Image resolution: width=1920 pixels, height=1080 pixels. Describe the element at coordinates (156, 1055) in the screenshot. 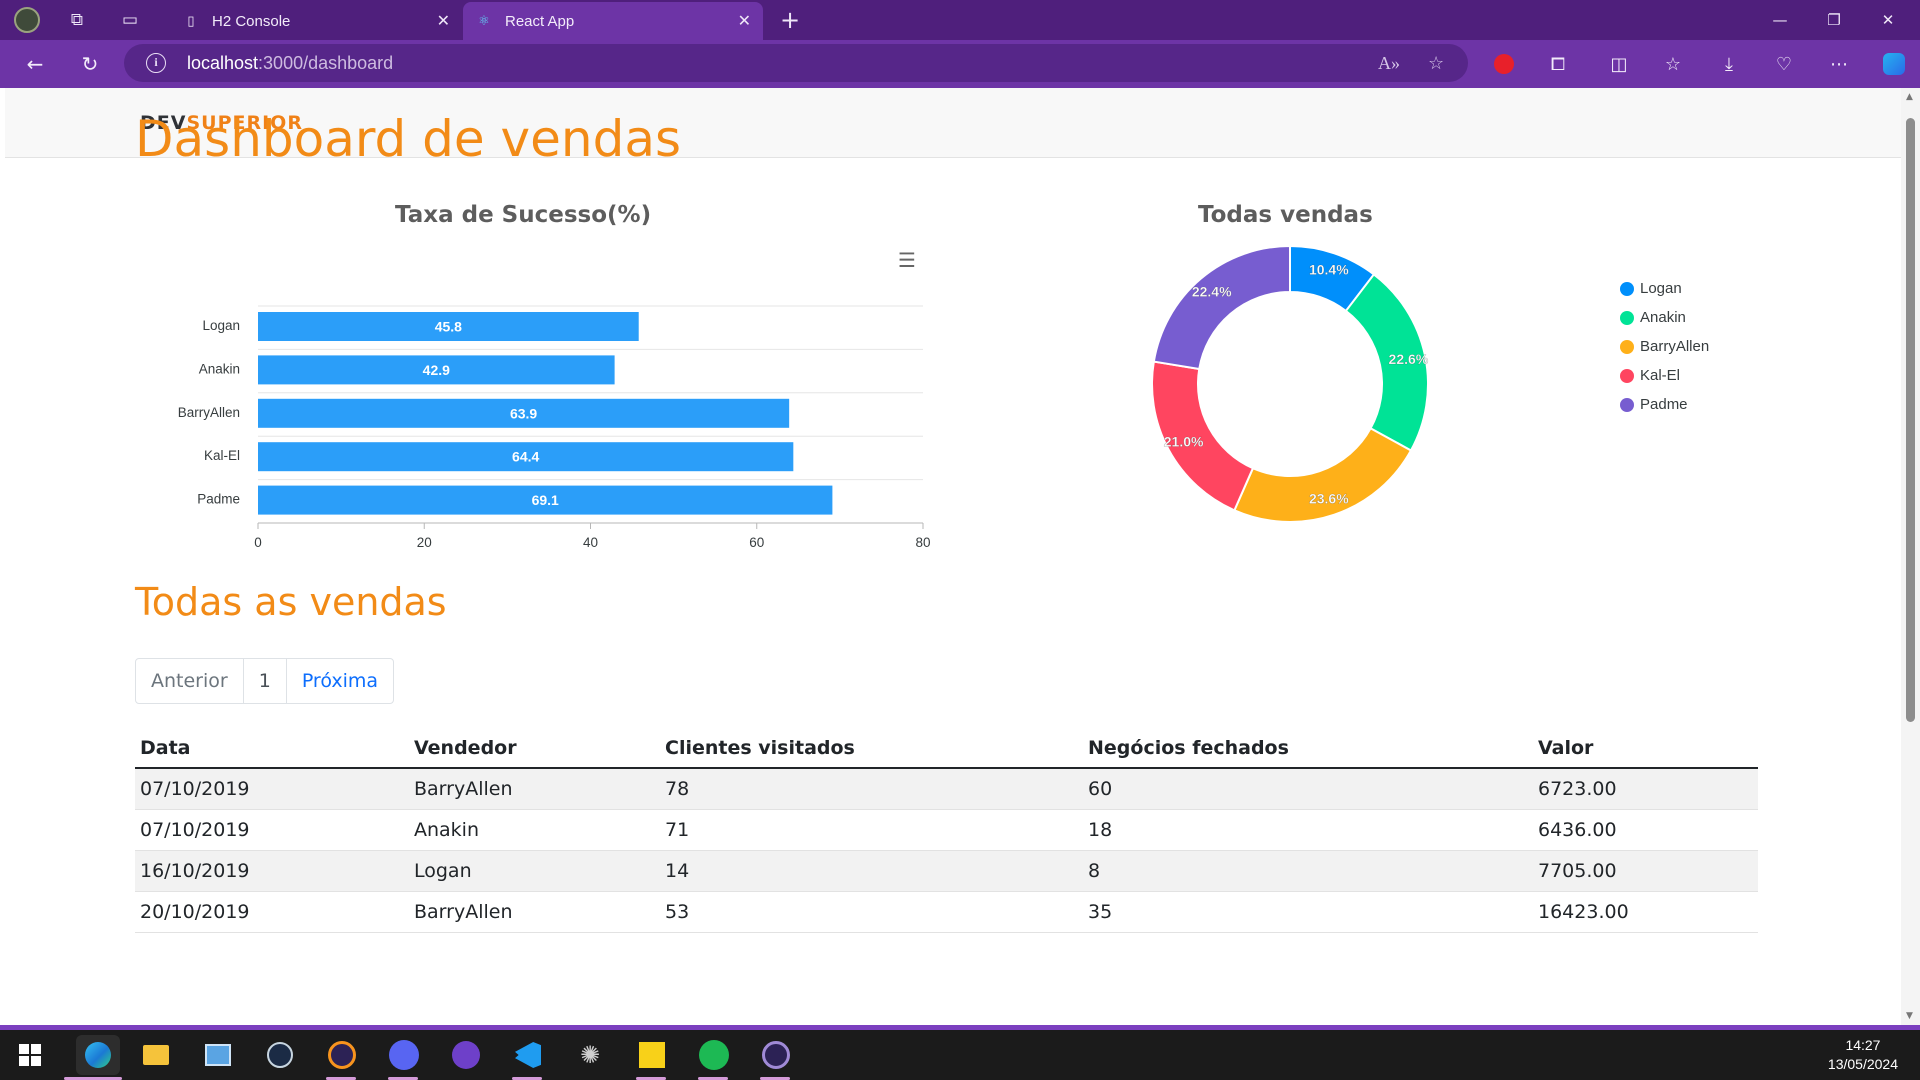

I see `file-explorer-icon` at that location.